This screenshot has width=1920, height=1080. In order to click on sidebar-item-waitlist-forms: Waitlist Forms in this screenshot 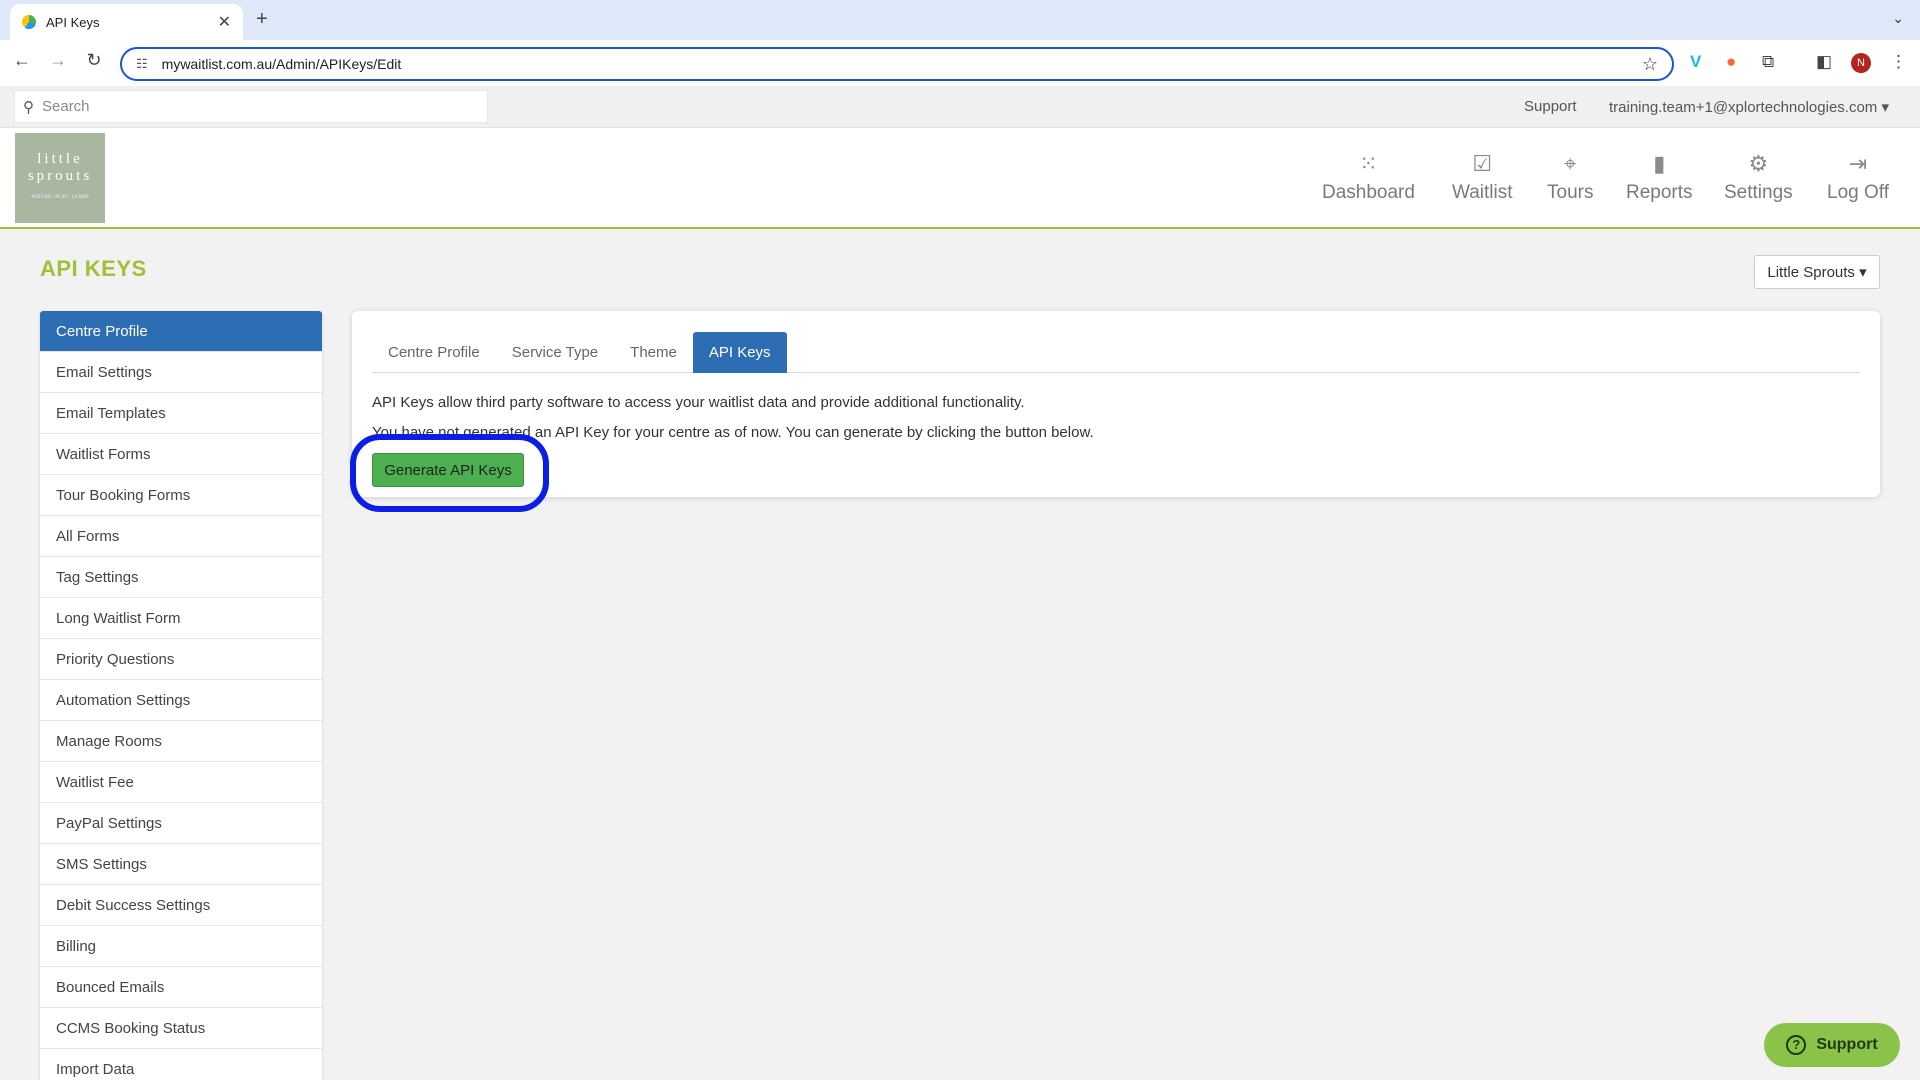, I will do `click(181, 454)`.